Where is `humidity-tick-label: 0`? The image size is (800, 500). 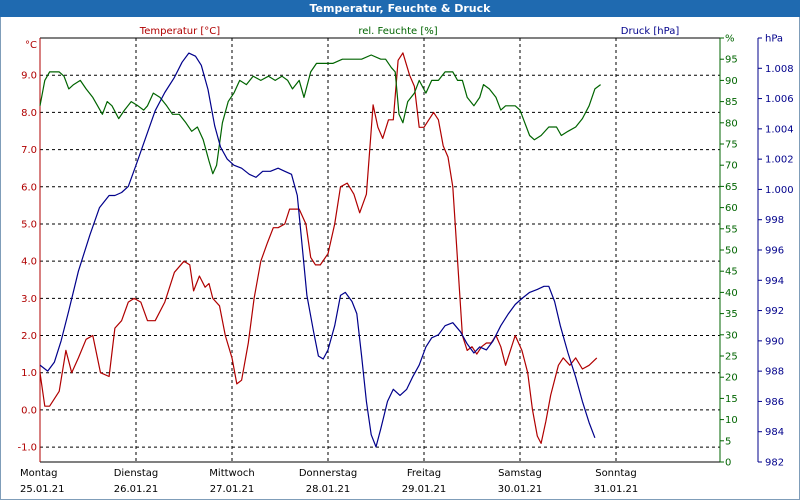
humidity-tick-label: 0 is located at coordinates (728, 463).